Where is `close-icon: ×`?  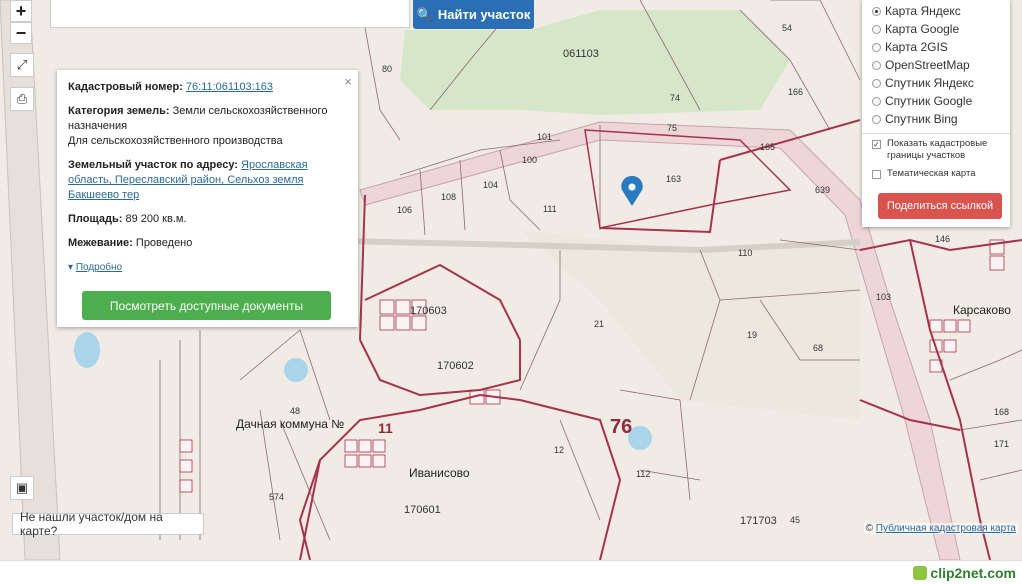 close-icon: × is located at coordinates (348, 81).